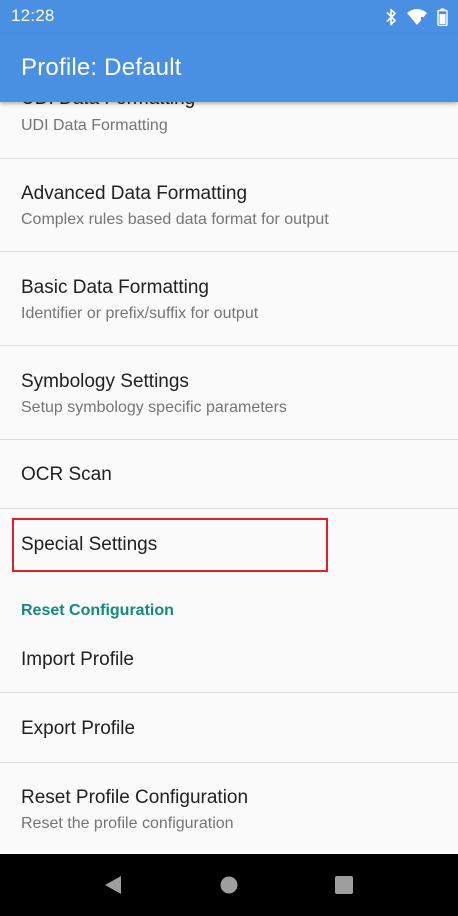  What do you see at coordinates (442, 17) in the screenshot?
I see `battery-icon` at bounding box center [442, 17].